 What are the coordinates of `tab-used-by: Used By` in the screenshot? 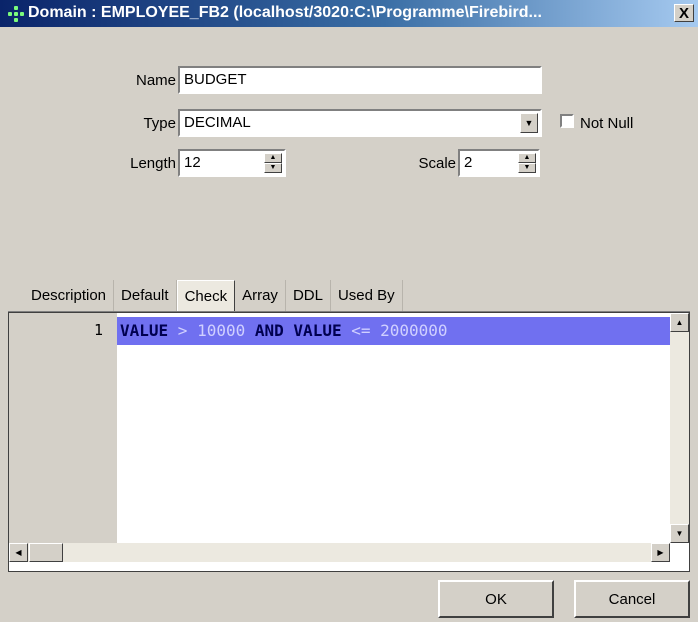 It's located at (367, 296).